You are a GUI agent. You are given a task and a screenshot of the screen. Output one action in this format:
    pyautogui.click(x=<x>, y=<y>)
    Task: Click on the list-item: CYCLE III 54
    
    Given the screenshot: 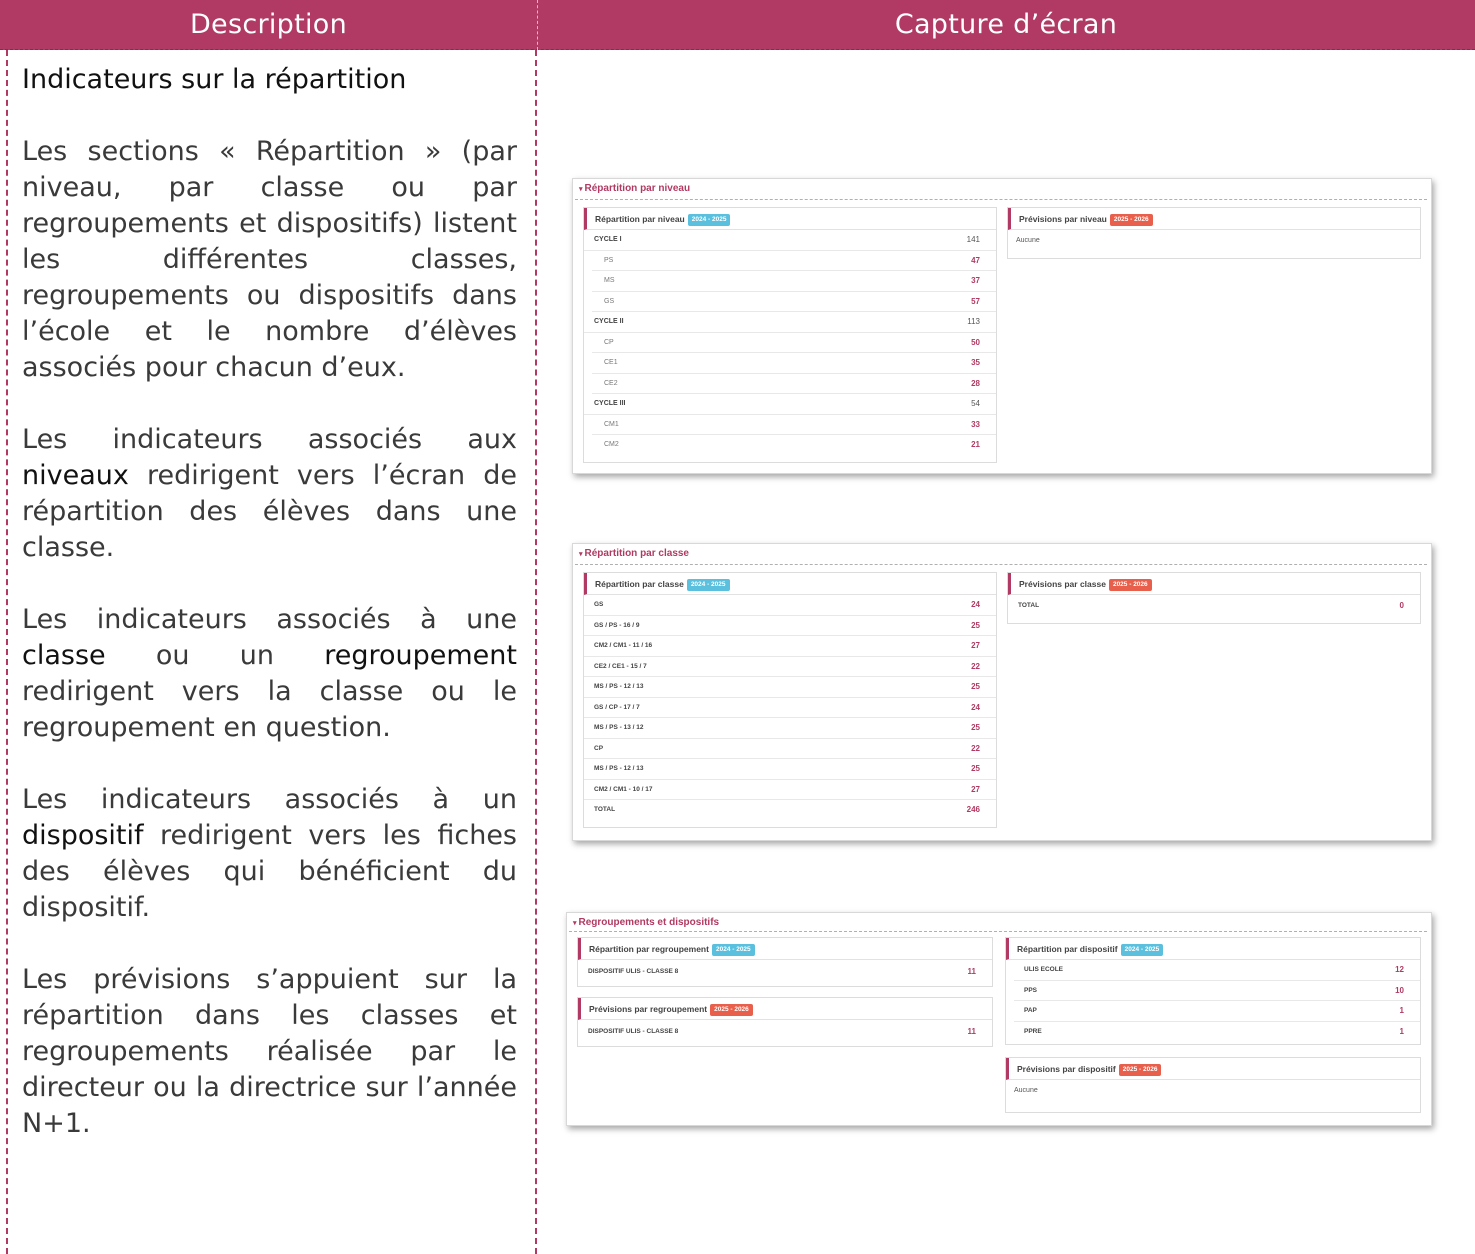 What is the action you would take?
    pyautogui.click(x=790, y=404)
    